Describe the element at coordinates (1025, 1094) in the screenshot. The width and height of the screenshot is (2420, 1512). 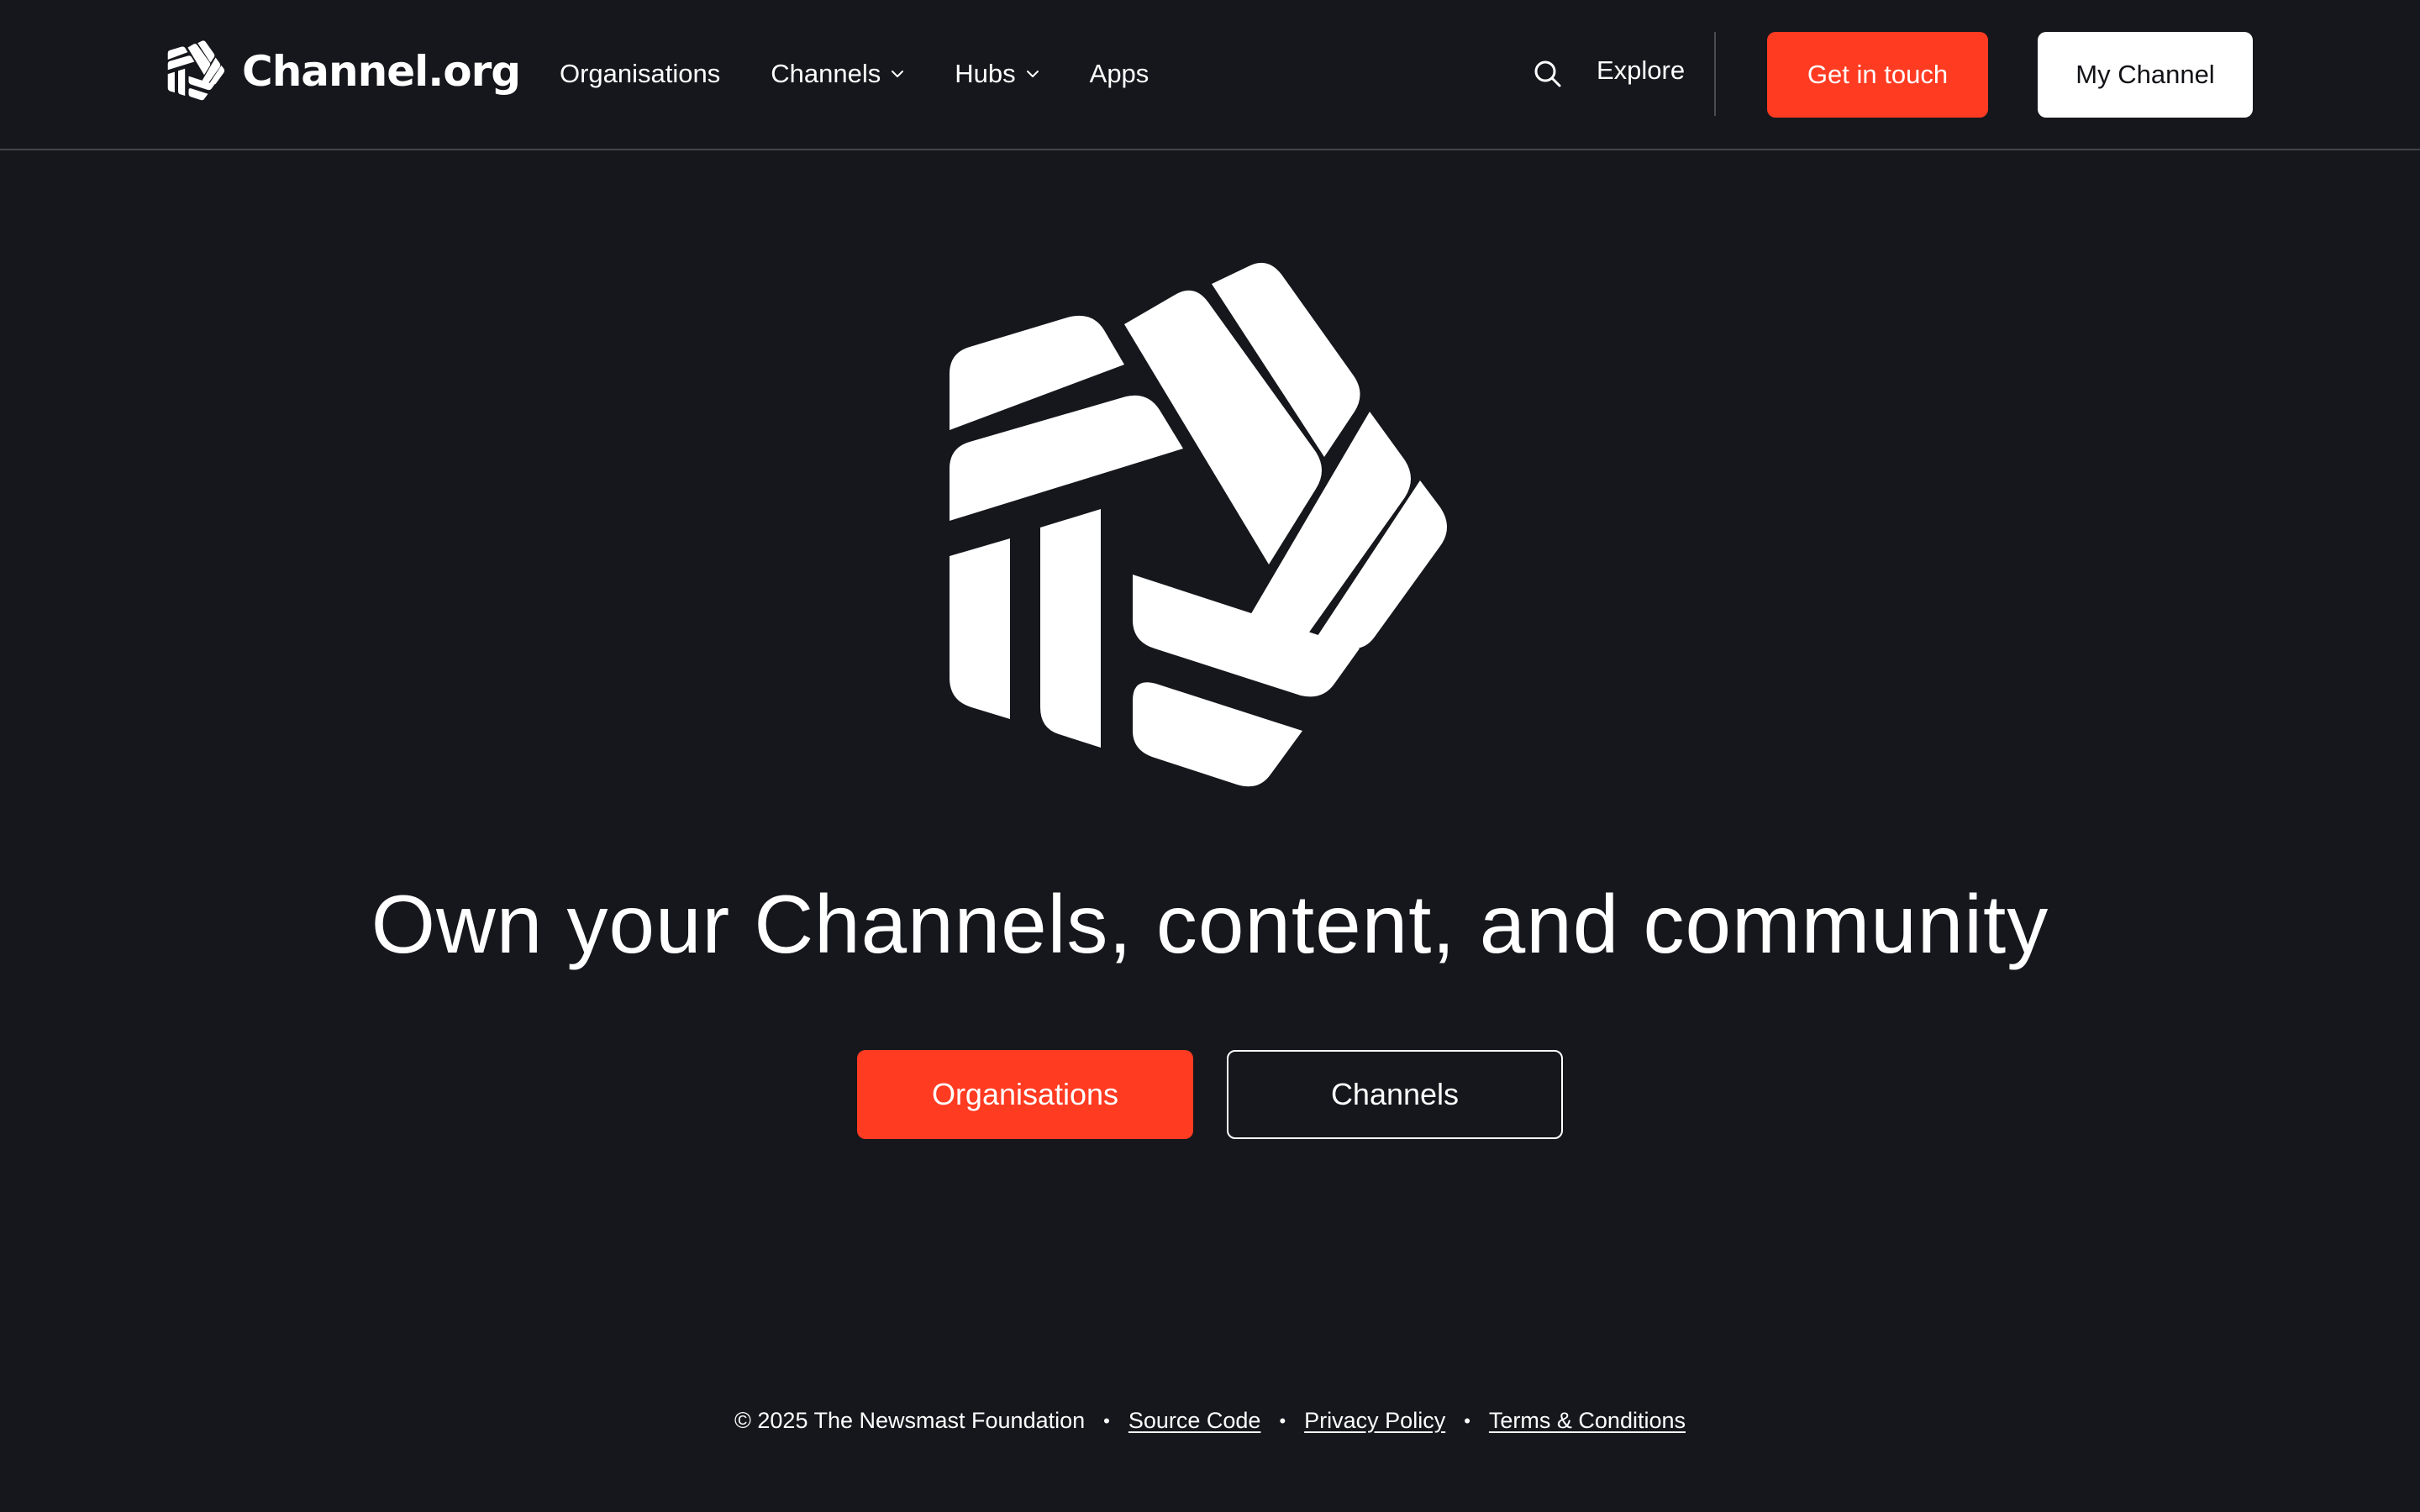
I see `organisations-button: Organisations` at that location.